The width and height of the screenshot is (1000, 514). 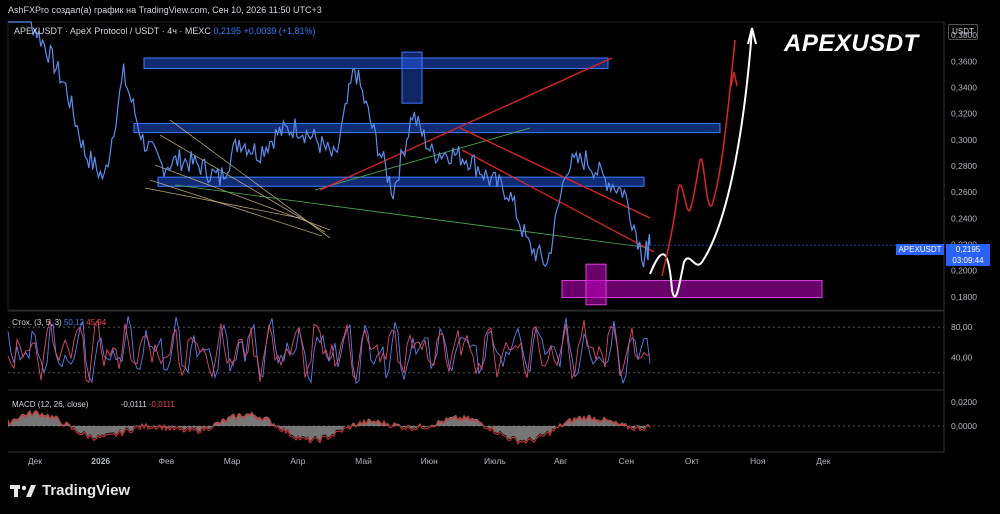 I want to click on price-tick-label: 0,2600, so click(x=964, y=192).